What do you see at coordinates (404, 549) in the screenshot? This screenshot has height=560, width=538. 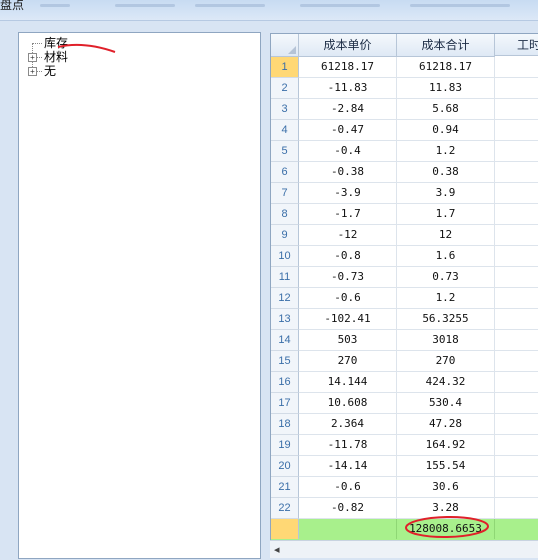 I see `horizontal-scrollbar: ◂` at bounding box center [404, 549].